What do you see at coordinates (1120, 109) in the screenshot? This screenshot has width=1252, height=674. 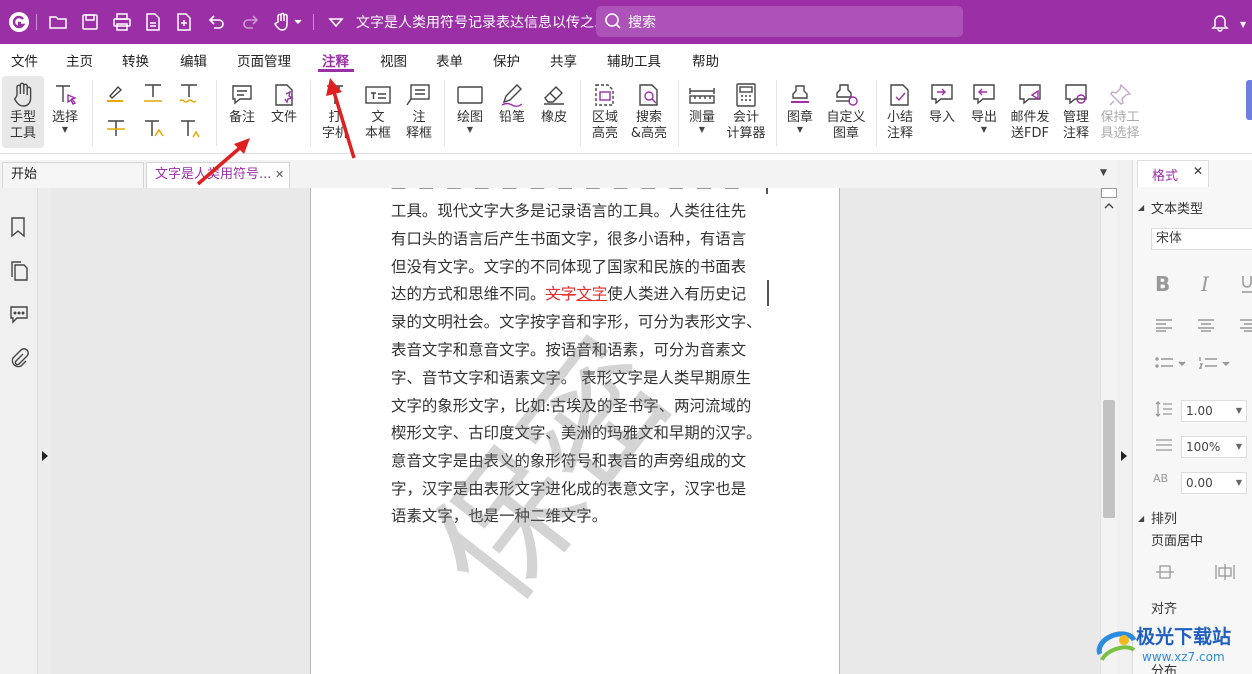 I see `keep-tool-selected-button: 保持工 具选择` at bounding box center [1120, 109].